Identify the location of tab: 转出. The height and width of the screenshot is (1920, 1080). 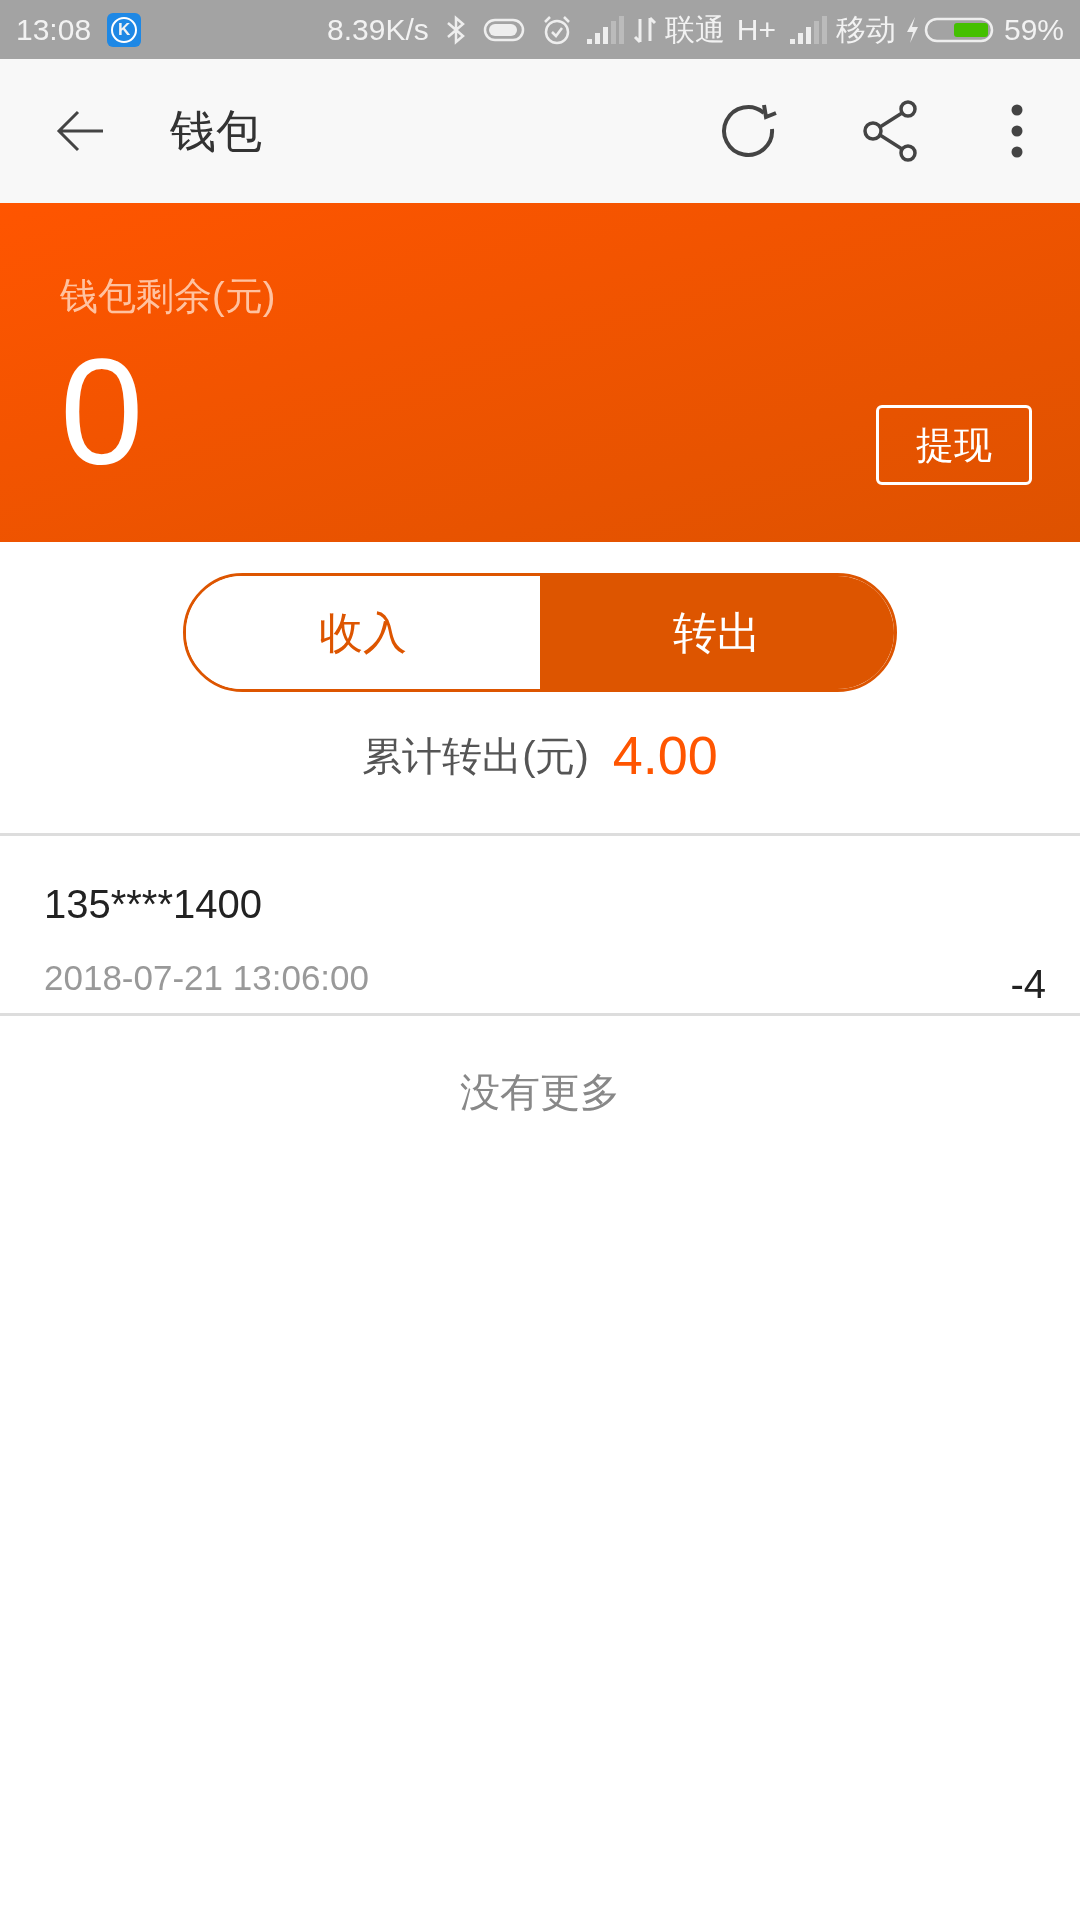
(717, 632).